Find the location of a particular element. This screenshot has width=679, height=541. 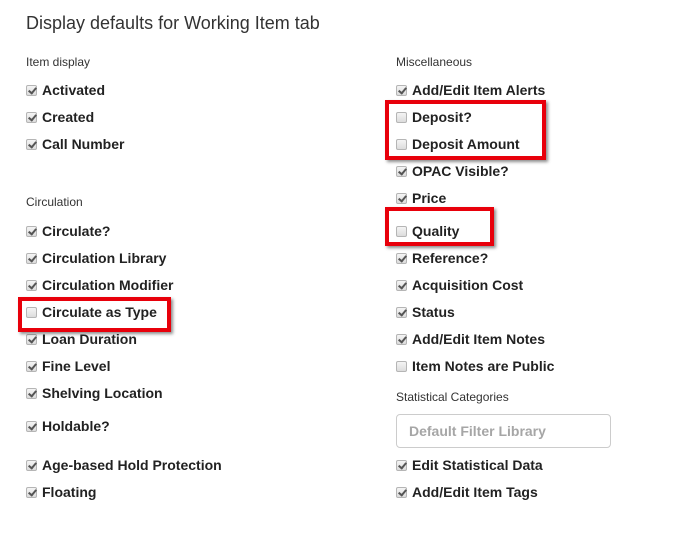

checkbox-label: Activated is located at coordinates (74, 90).